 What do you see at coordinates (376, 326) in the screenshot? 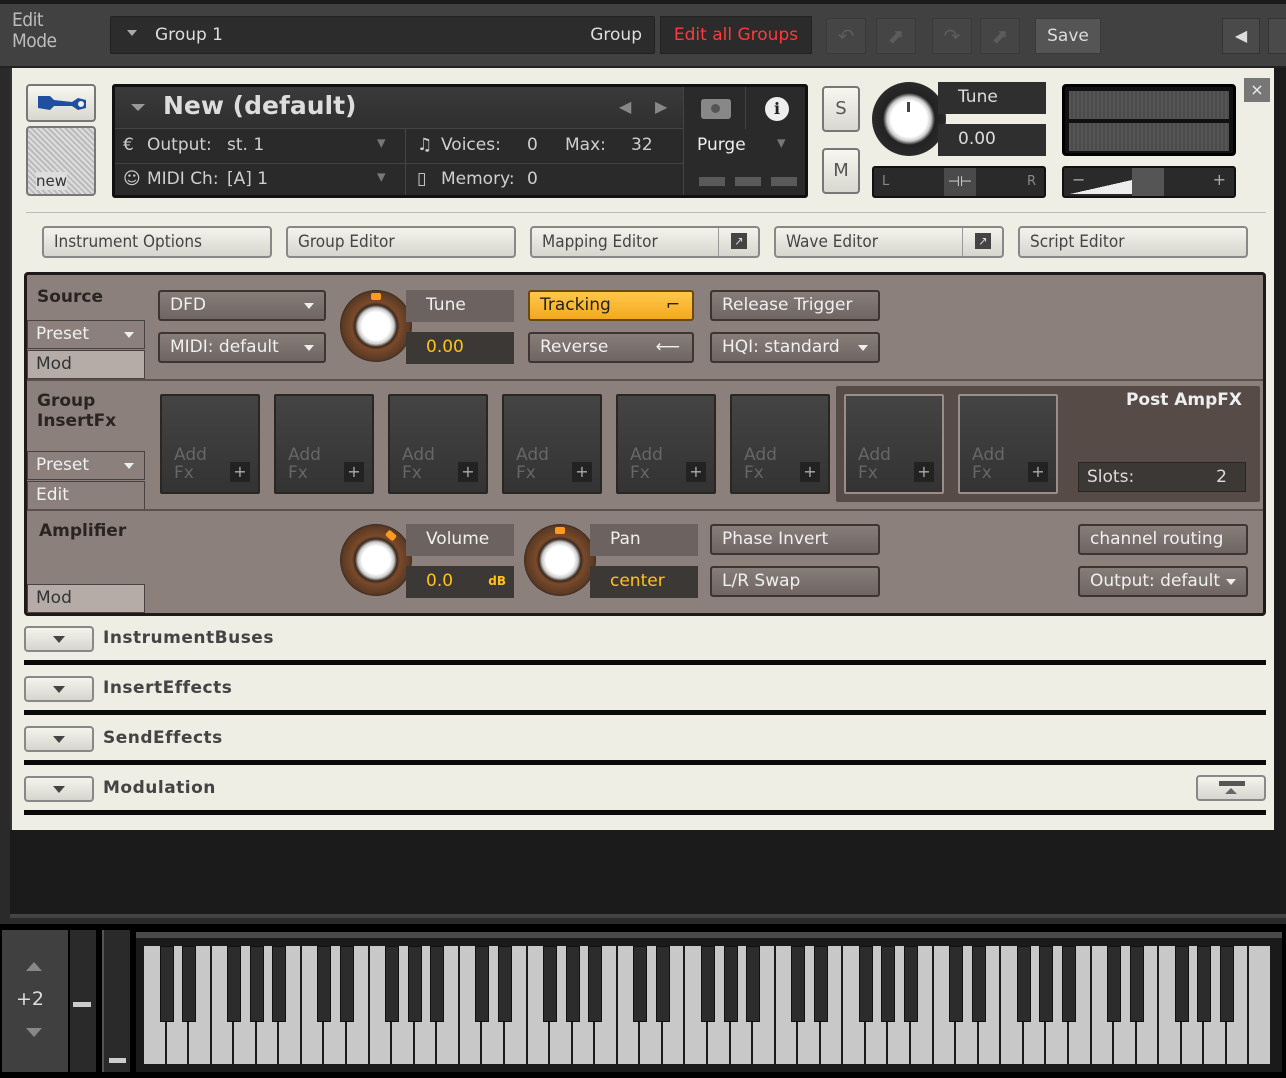
I see `source-tune-knob` at bounding box center [376, 326].